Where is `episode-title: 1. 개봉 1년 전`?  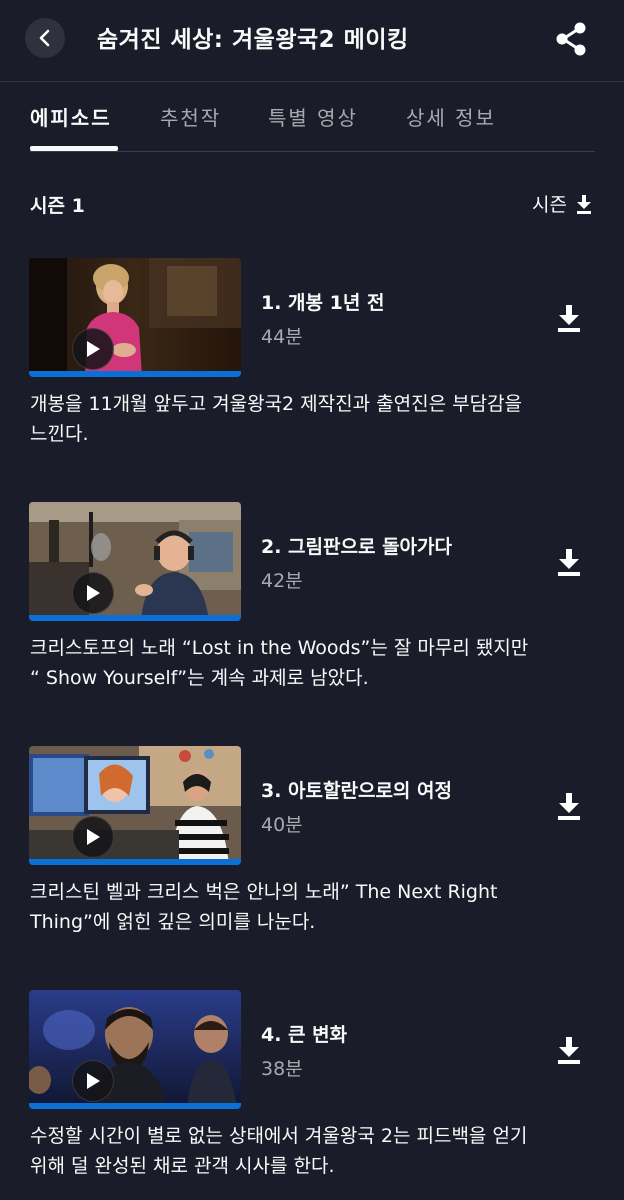
episode-title: 1. 개봉 1년 전 is located at coordinates (322, 301).